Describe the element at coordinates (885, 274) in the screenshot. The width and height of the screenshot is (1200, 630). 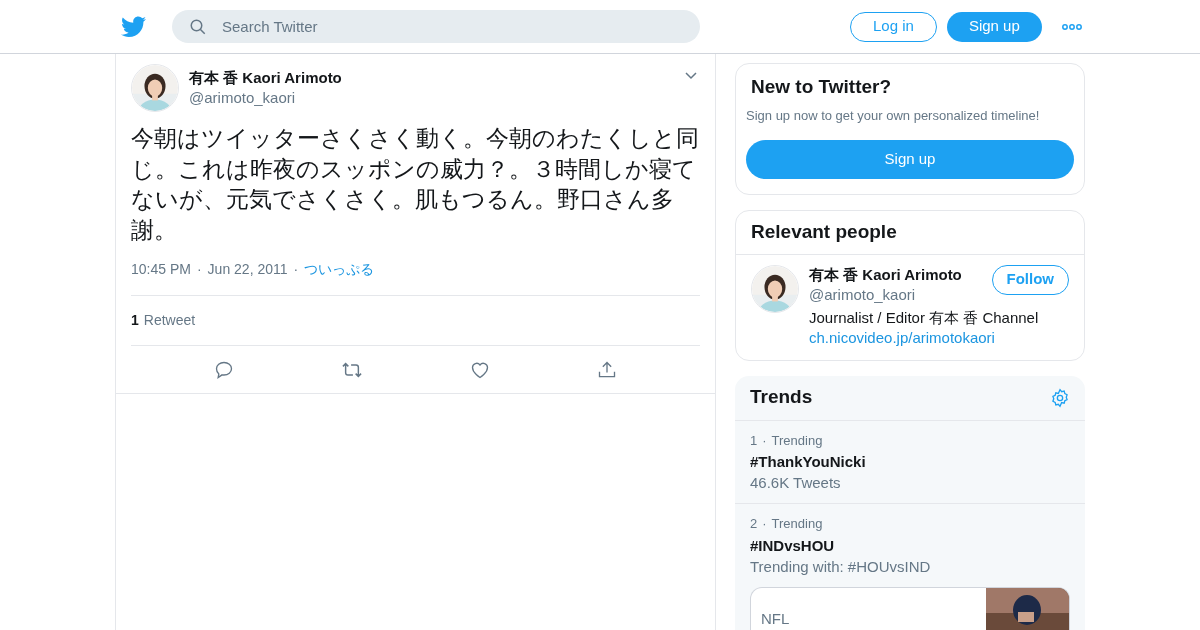
I see `person-name: 有本 香 Kaori Arimoto` at that location.